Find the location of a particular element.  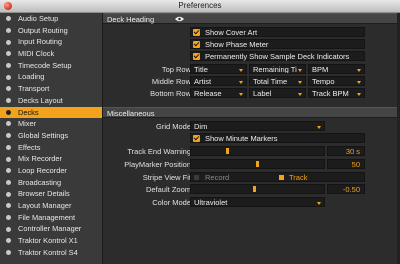

track-option: Track is located at coordinates (298, 177).